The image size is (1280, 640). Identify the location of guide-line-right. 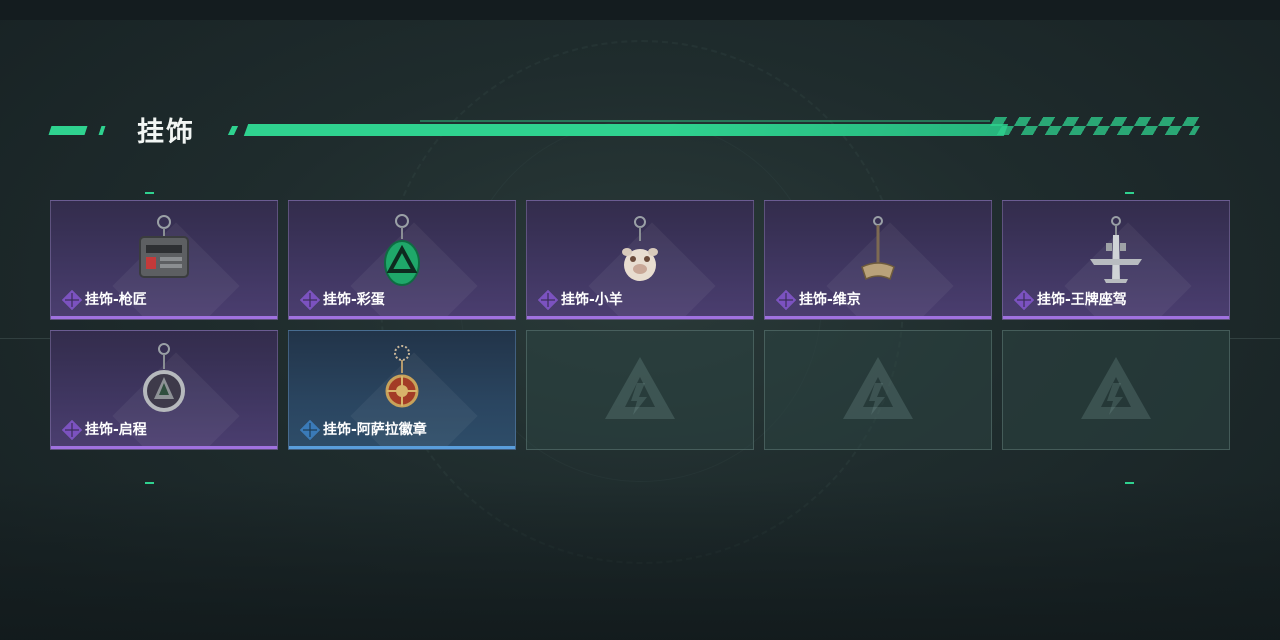
(1255, 338).